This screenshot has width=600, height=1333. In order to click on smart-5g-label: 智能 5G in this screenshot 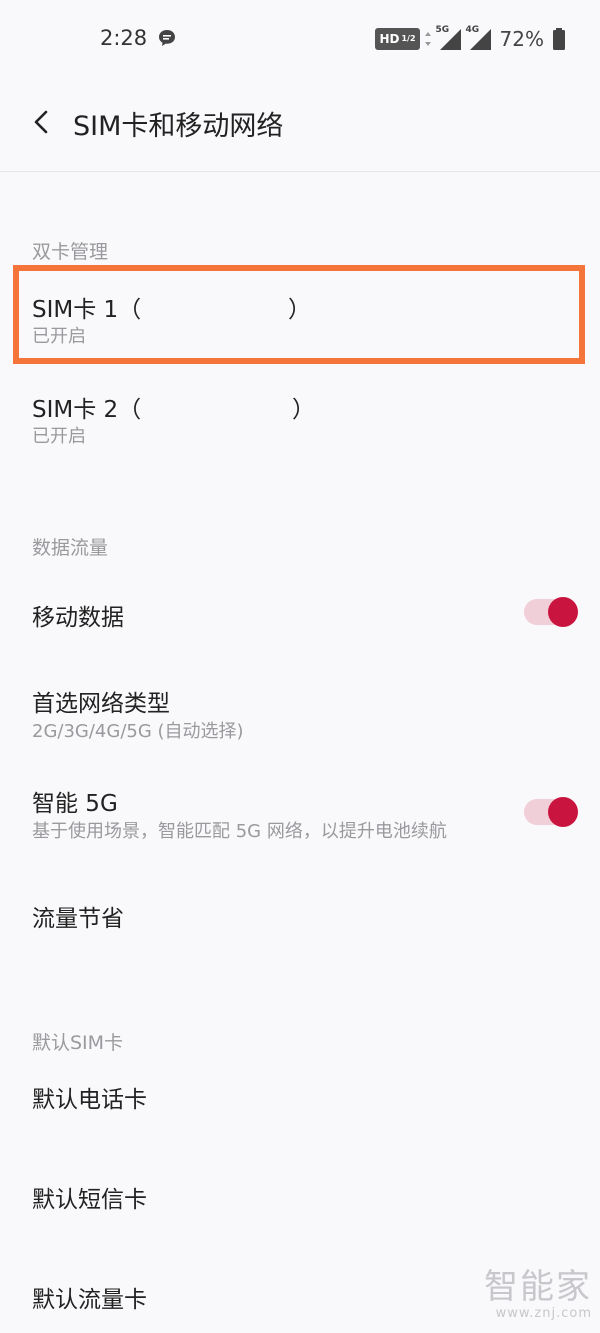, I will do `click(75, 804)`.